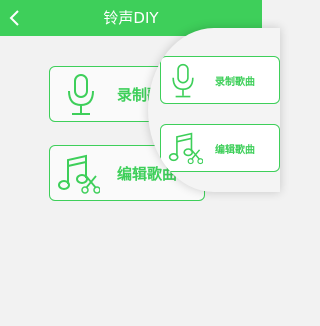 Image resolution: width=320 pixels, height=326 pixels. I want to click on zoom-record-song-label: 录制歌曲, so click(235, 82).